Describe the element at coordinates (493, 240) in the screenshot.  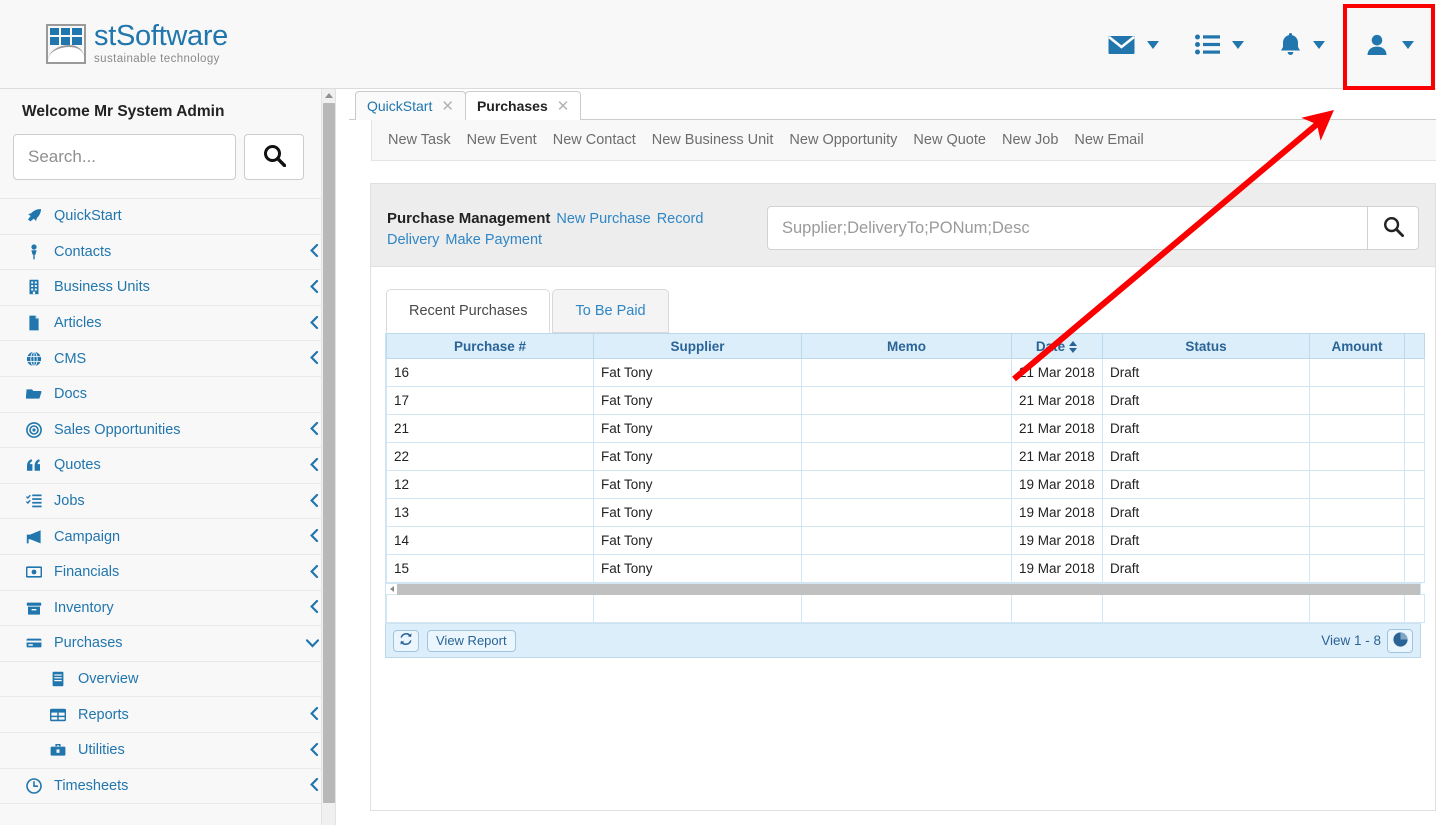
I see `make-payment-link: Make Payment` at that location.